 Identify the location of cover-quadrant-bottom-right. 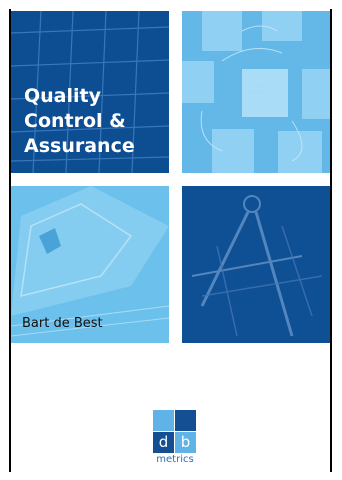
(256, 264).